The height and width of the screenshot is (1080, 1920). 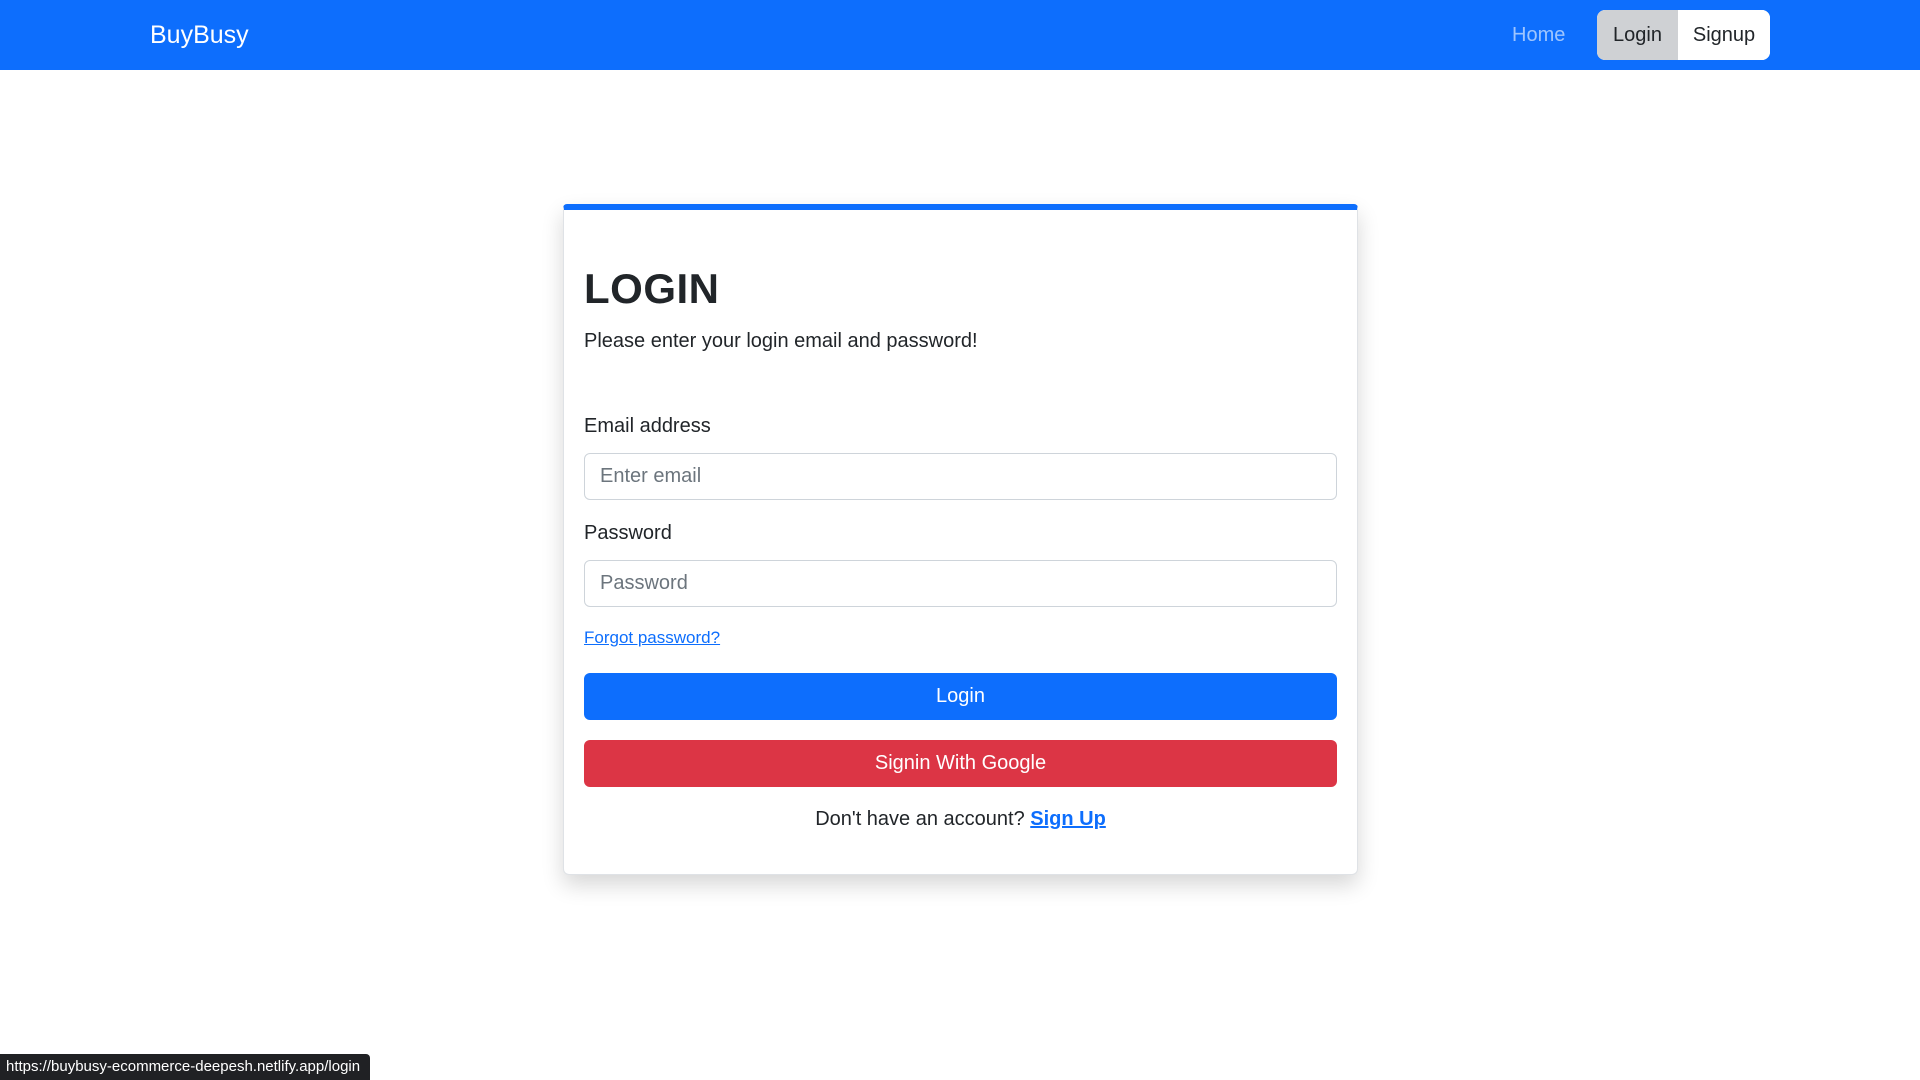 What do you see at coordinates (652, 288) in the screenshot?
I see `page-title: LOGIN` at bounding box center [652, 288].